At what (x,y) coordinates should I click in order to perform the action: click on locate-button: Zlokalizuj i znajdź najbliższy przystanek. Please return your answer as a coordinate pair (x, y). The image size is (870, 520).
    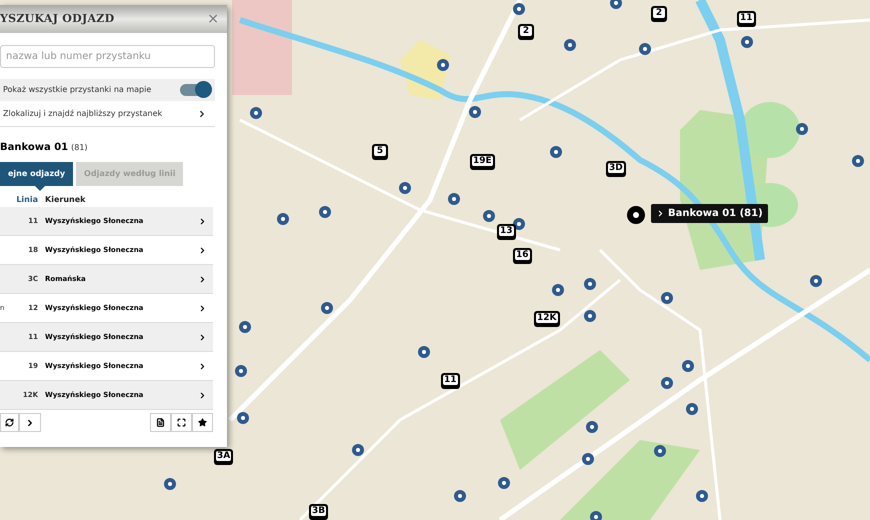
    Looking at the image, I should click on (107, 114).